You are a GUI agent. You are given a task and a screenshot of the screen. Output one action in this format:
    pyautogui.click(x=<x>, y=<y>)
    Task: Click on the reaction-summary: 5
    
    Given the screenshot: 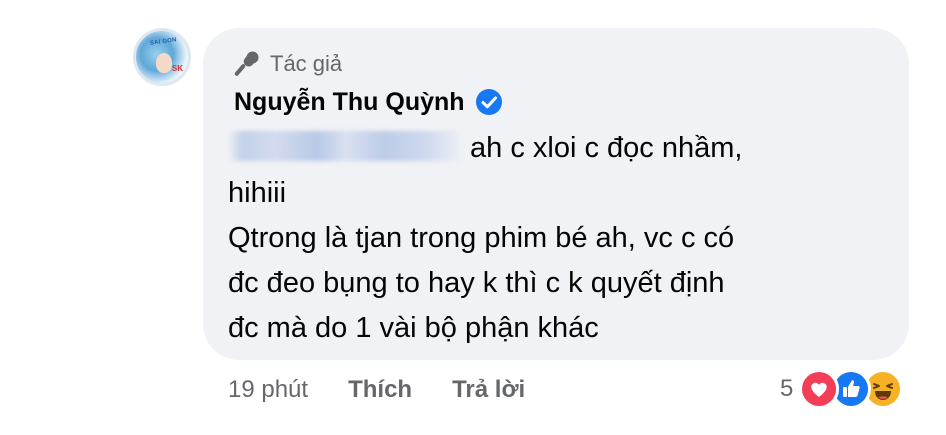 What is the action you would take?
    pyautogui.click(x=842, y=389)
    